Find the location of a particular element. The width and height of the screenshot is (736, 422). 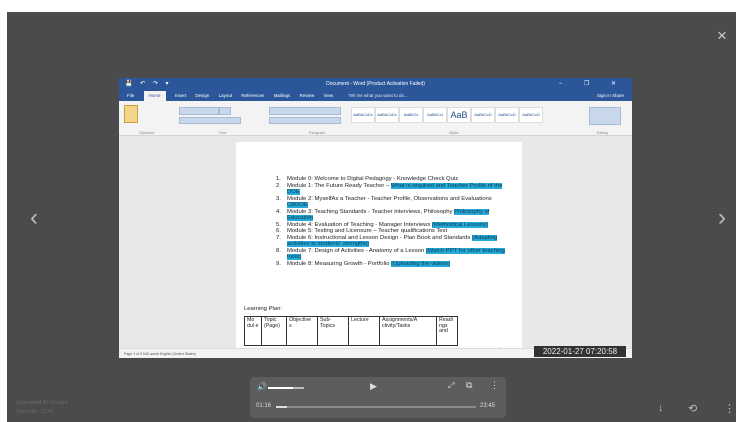

style-subtle-emphasis: AaBbCcD is located at coordinates (507, 115).